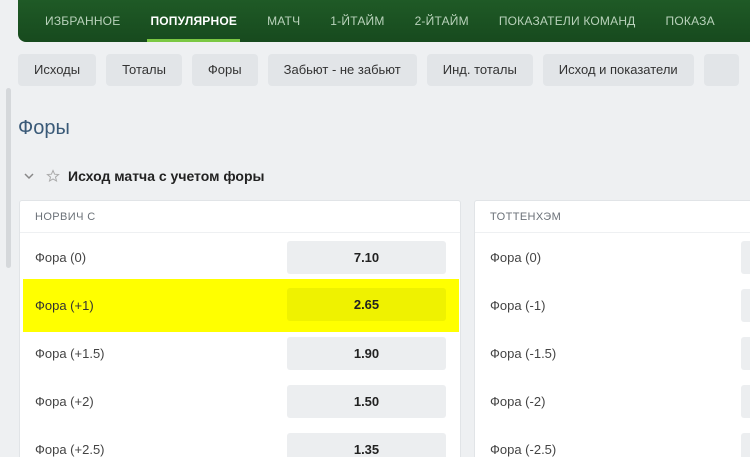 Image resolution: width=750 pixels, height=457 pixels. I want to click on handicap-row: Фора (-2), so click(612, 402).